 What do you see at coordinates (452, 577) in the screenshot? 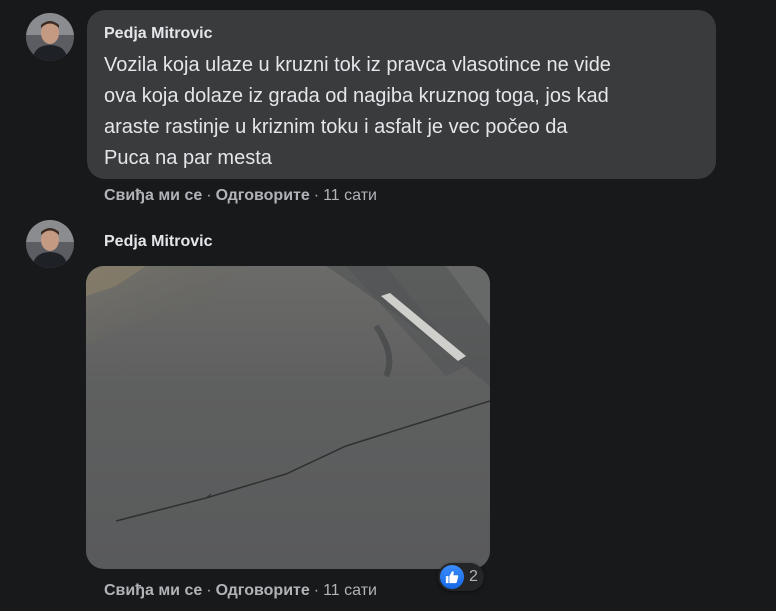
I see `like-icon` at bounding box center [452, 577].